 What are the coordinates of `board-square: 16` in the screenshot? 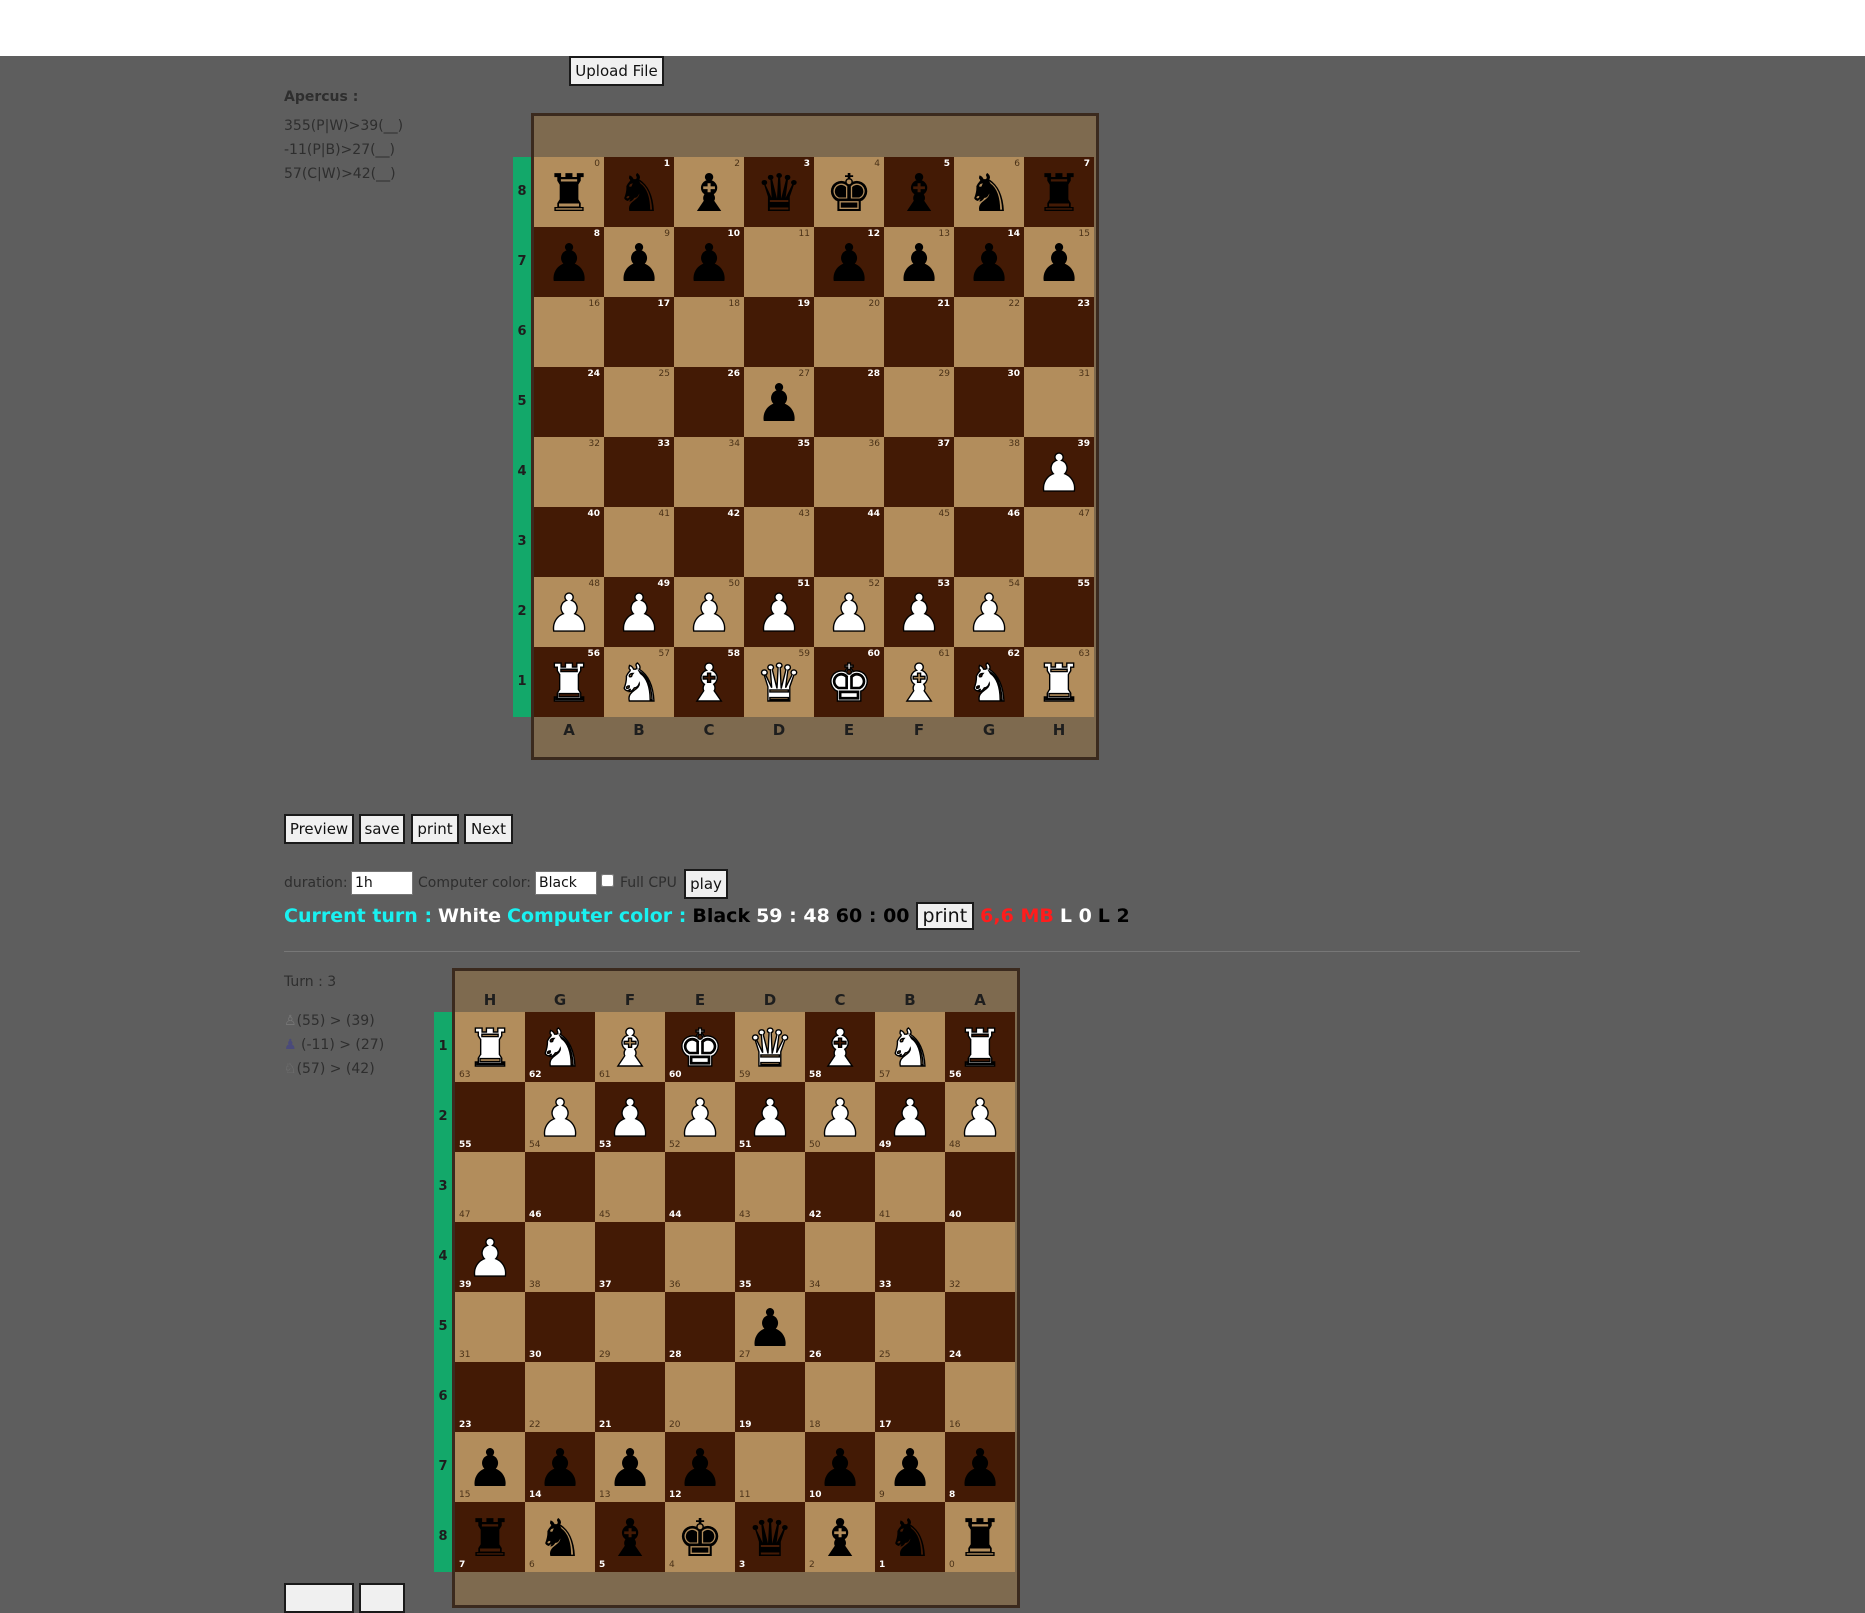 It's located at (980, 1397).